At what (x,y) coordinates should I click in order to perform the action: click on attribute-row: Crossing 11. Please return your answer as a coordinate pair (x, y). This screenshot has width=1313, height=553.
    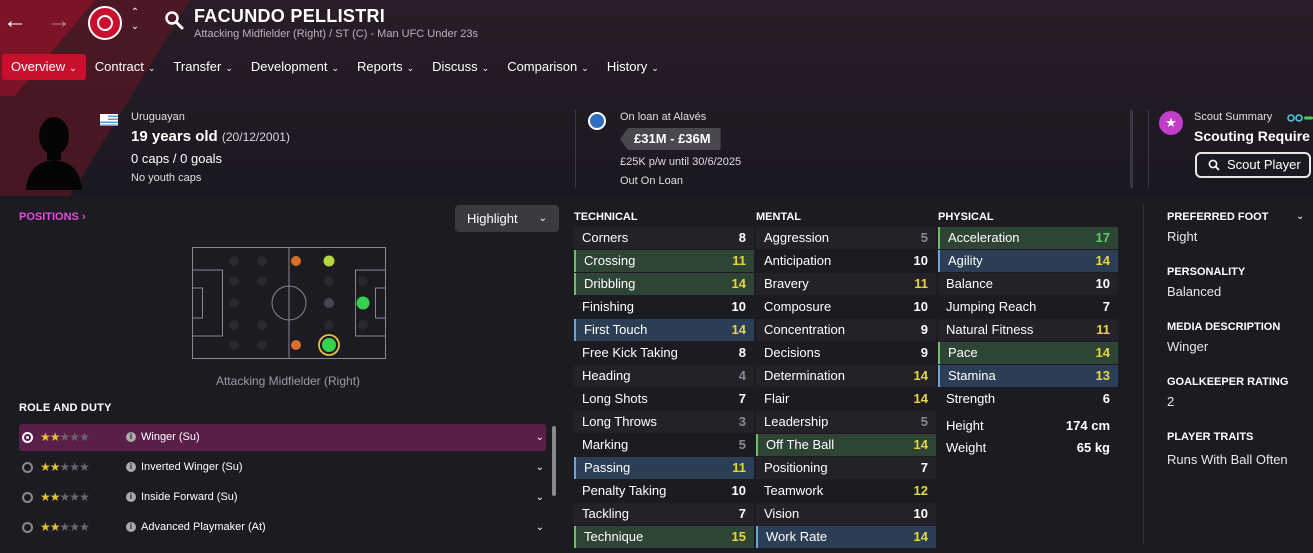
    Looking at the image, I should click on (664, 261).